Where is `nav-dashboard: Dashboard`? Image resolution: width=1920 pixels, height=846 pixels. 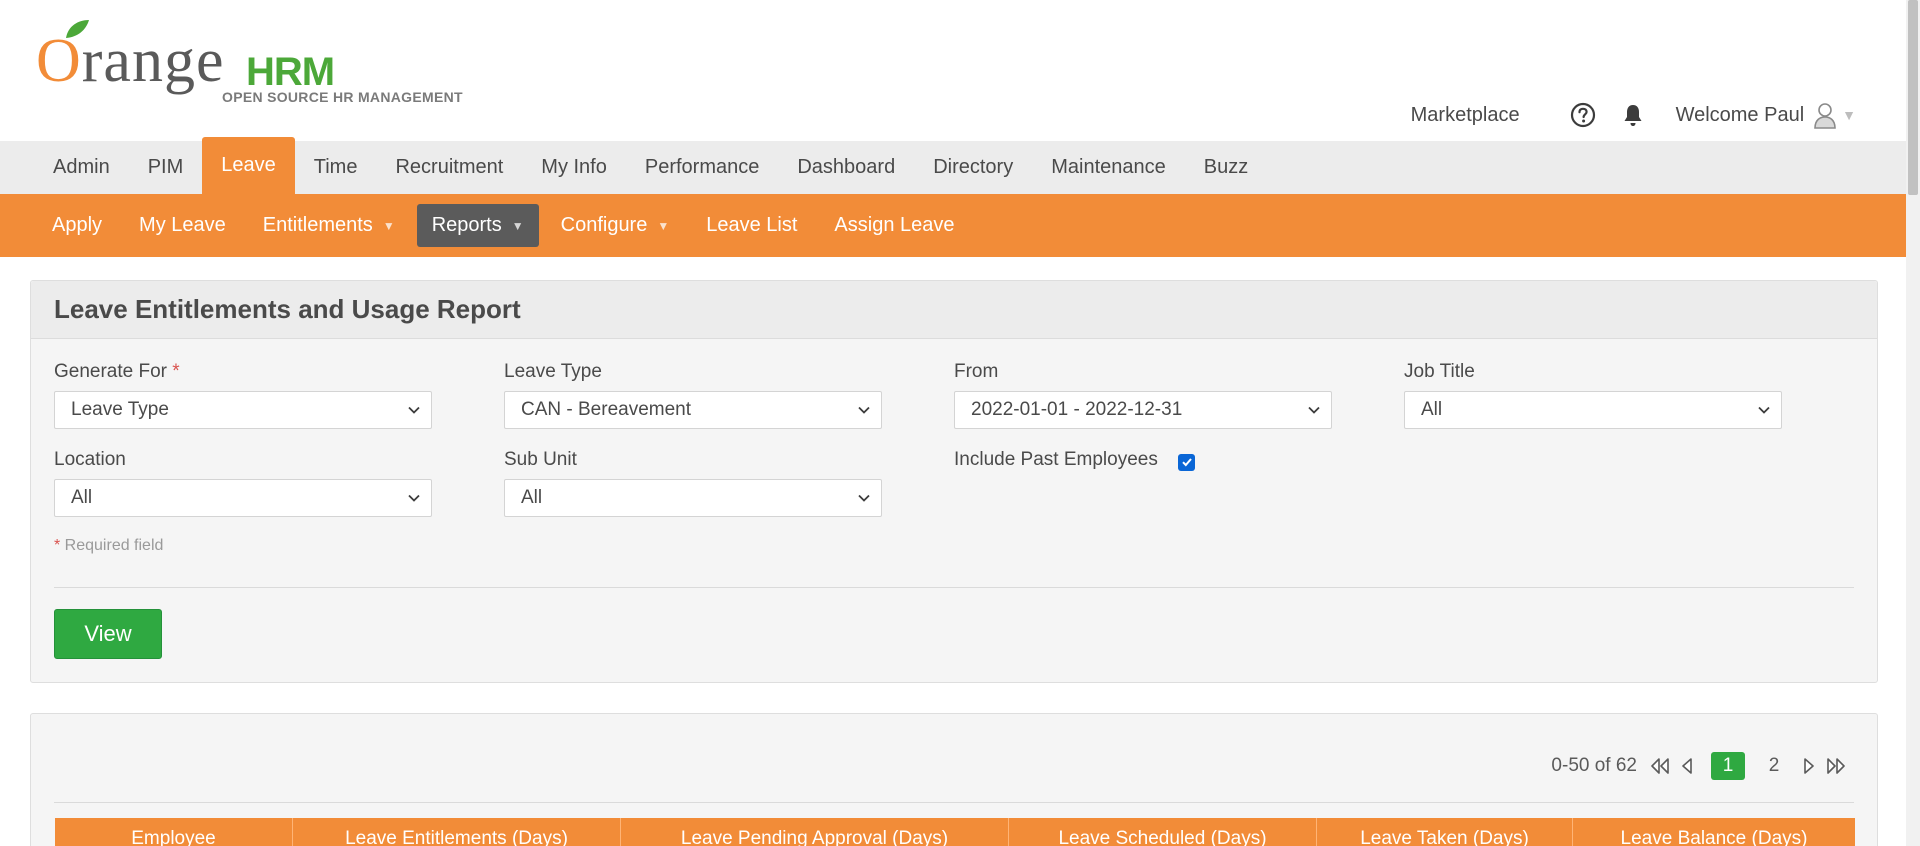 nav-dashboard: Dashboard is located at coordinates (846, 167).